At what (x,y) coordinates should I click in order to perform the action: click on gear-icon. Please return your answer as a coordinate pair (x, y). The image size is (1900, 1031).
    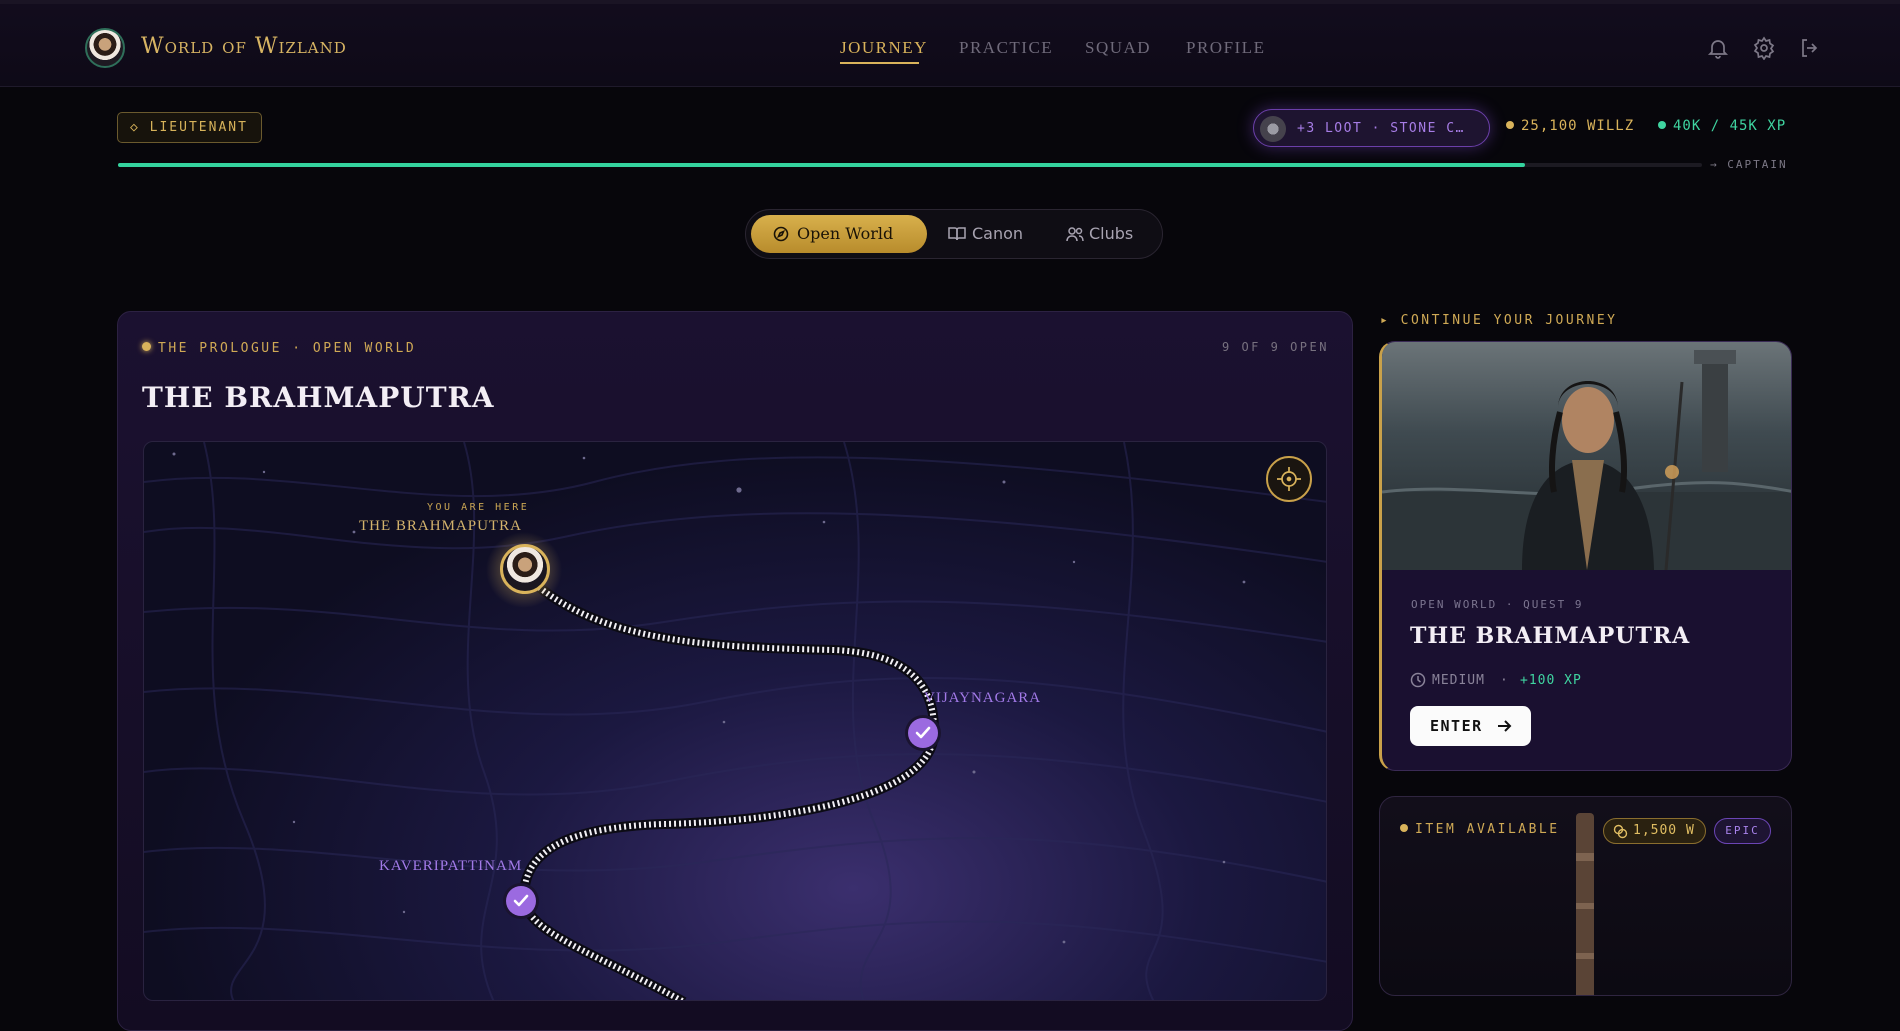
    Looking at the image, I should click on (1764, 48).